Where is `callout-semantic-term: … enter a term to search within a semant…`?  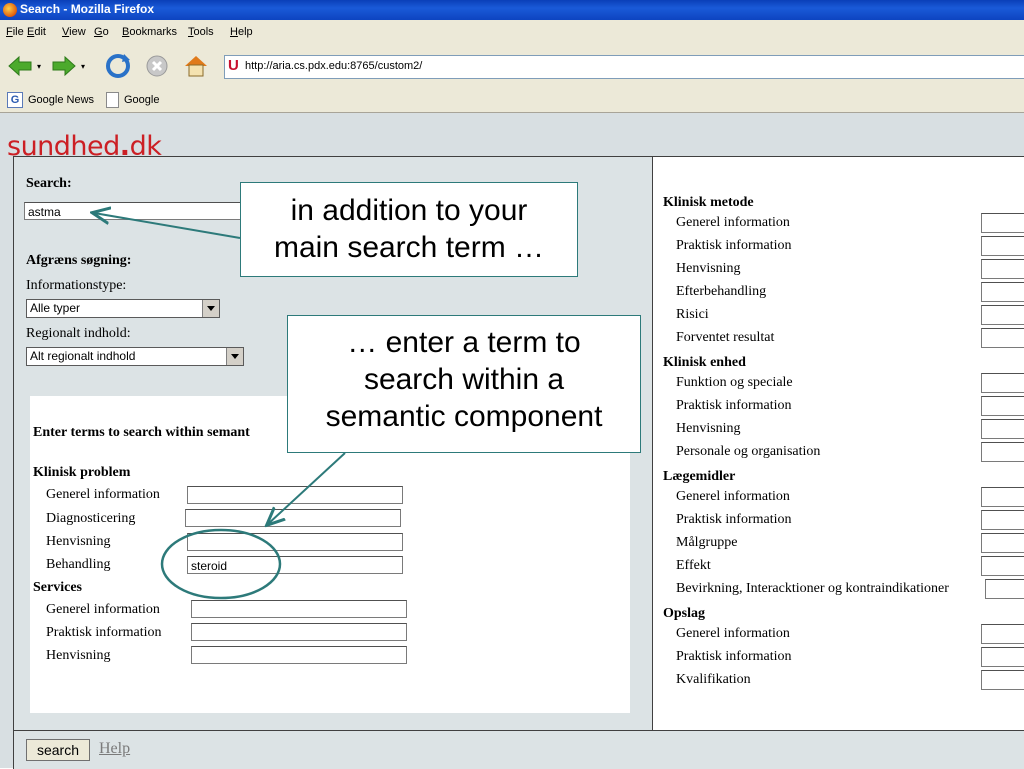
callout-semantic-term: … enter a term to search within a semant… is located at coordinates (464, 384).